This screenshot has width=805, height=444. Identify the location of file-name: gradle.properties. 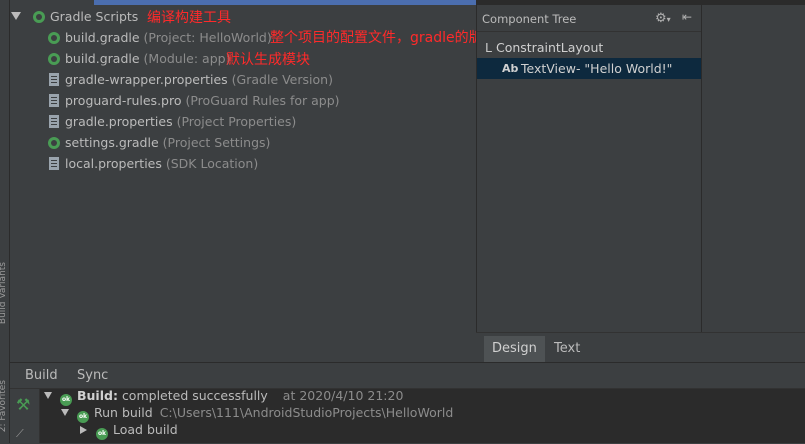
(119, 121).